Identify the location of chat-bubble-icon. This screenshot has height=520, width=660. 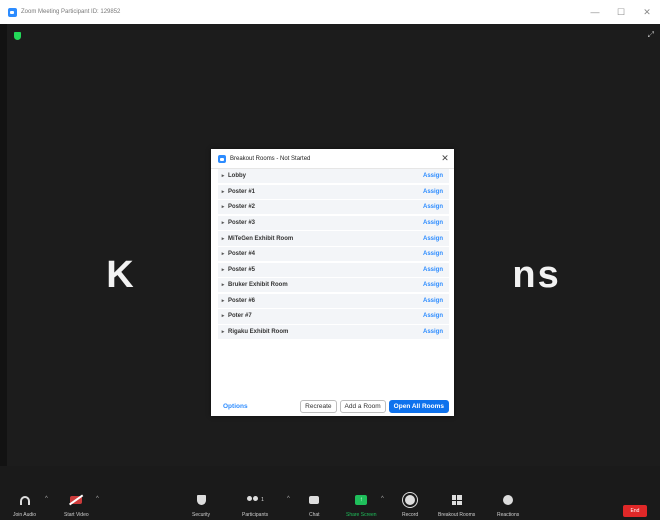
(314, 500).